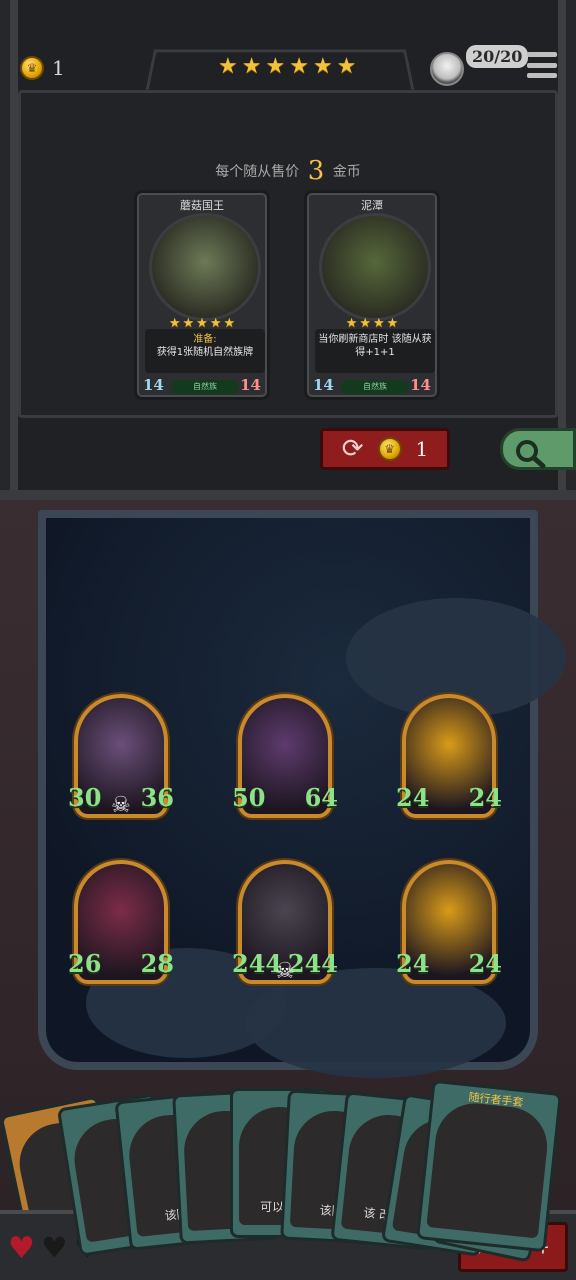 Image resolution: width=576 pixels, height=1280 pixels. I want to click on card-keyword: 准备:, so click(205, 339).